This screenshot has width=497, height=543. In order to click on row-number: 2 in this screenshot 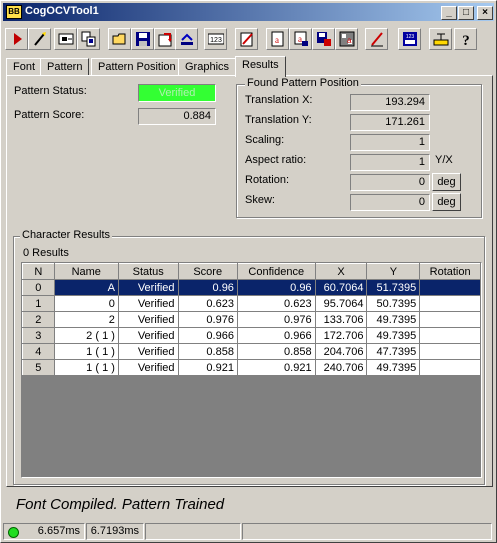, I will do `click(38, 319)`.